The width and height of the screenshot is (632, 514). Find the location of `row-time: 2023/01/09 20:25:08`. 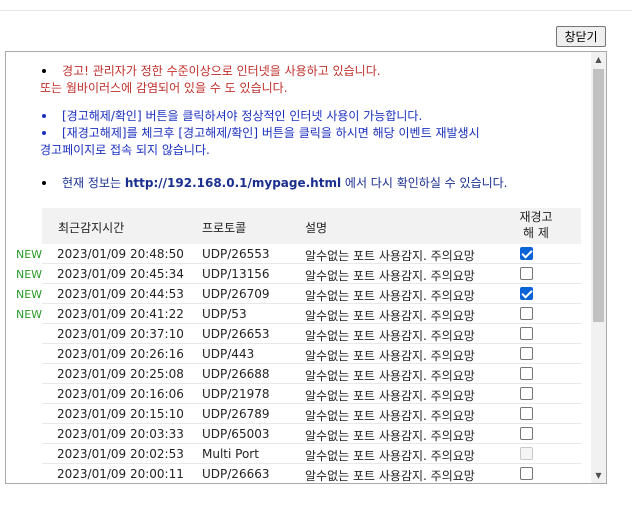

row-time: 2023/01/09 20:25:08 is located at coordinates (120, 374).